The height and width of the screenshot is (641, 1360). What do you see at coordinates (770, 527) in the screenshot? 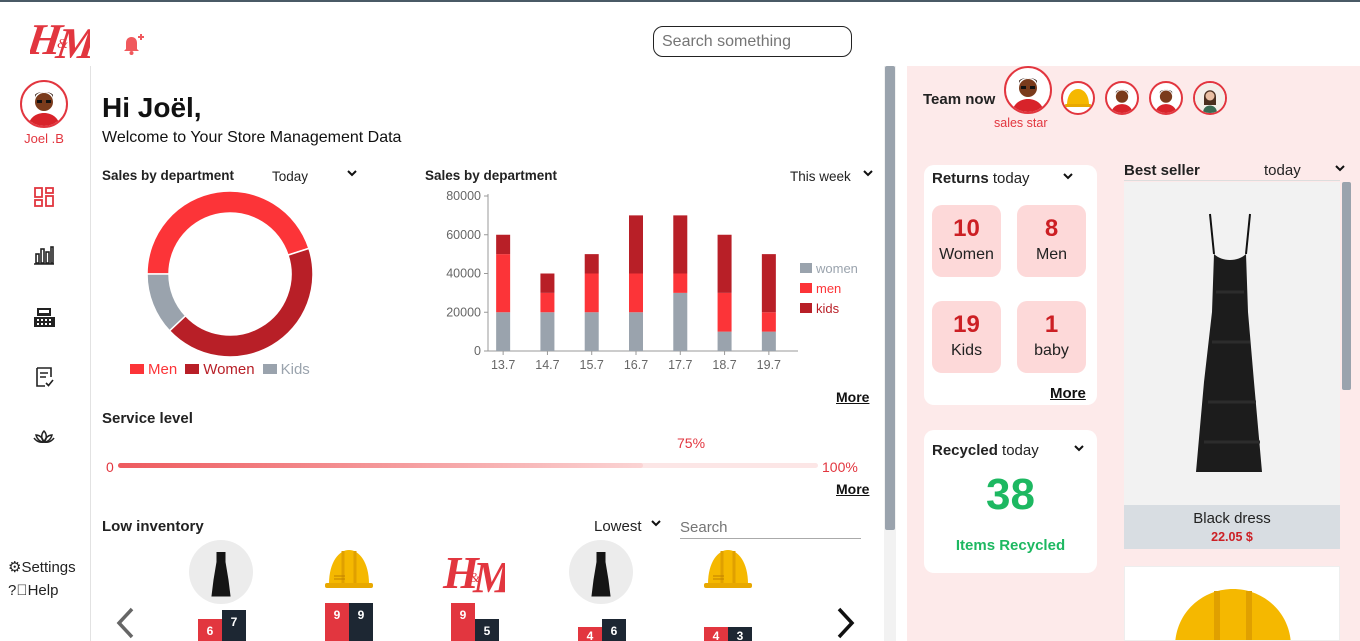
I see `inventory-search-input` at bounding box center [770, 527].